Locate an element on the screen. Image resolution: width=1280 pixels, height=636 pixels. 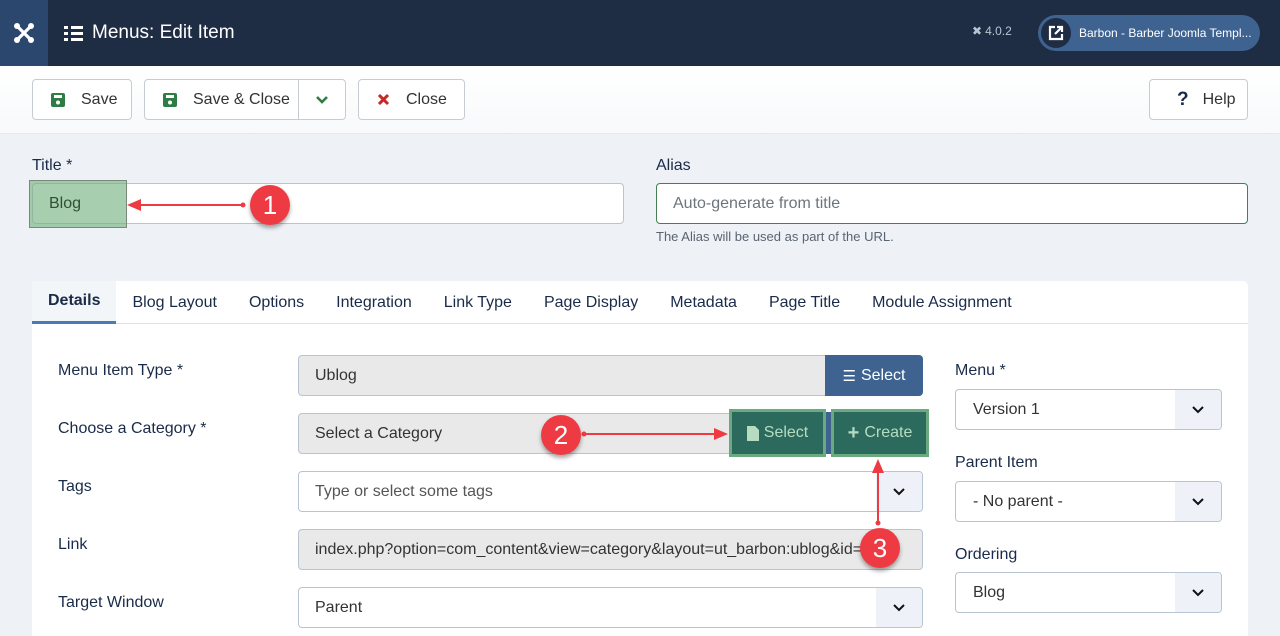
ordering-dropdown-toggle is located at coordinates (1198, 592).